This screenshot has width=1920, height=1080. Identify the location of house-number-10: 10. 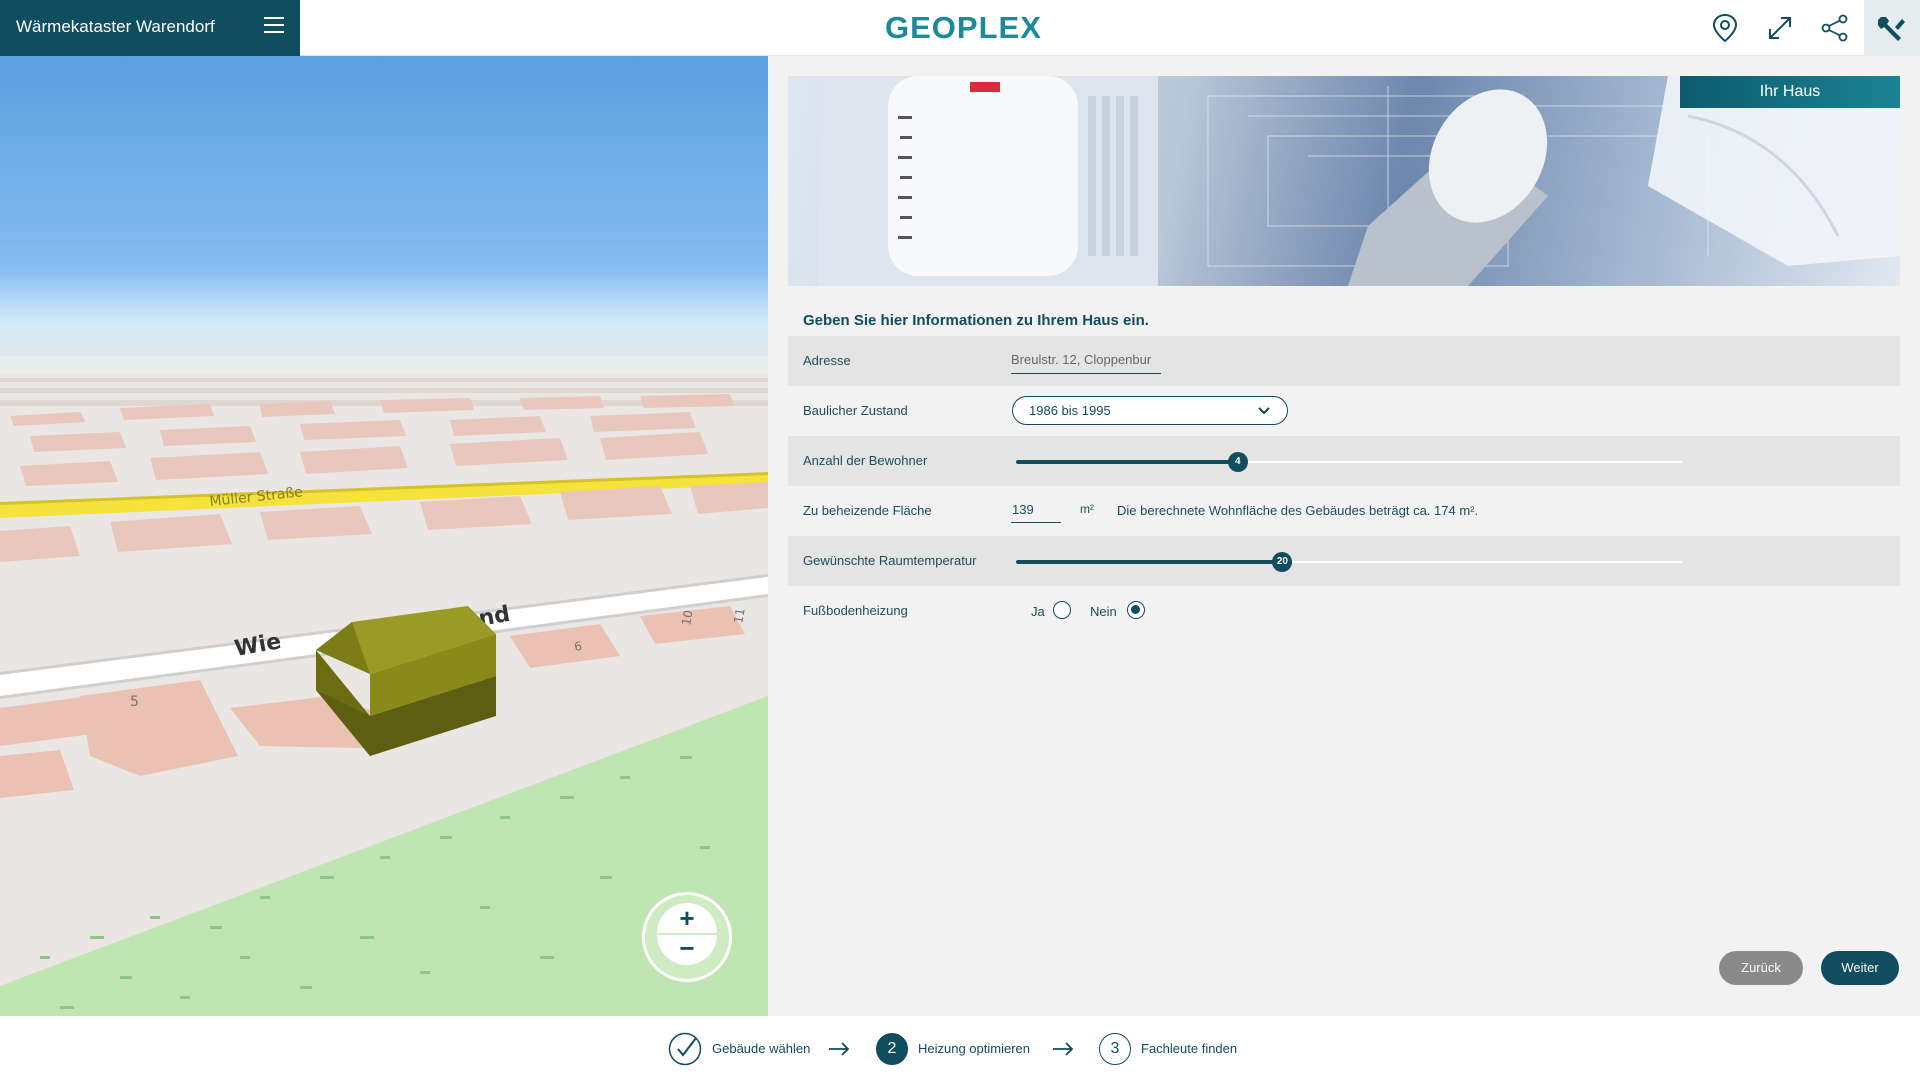
(687, 617).